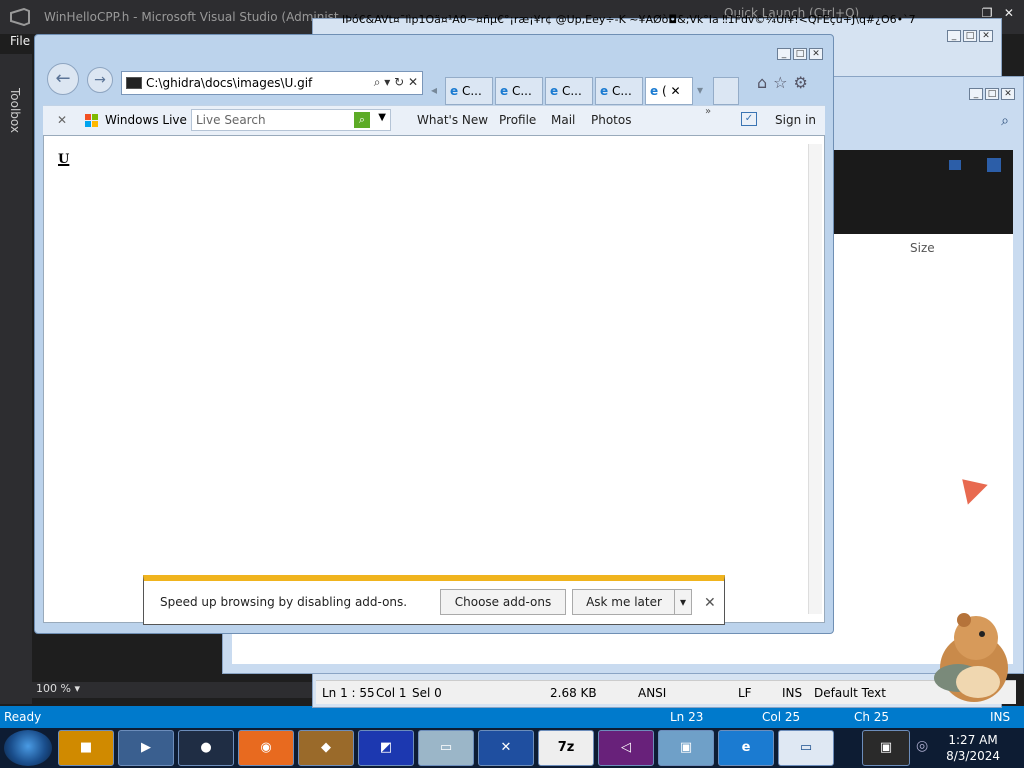 This screenshot has width=1024, height=768. I want to click on system-clock: 1:27 AM 8/3/2024, so click(973, 748).